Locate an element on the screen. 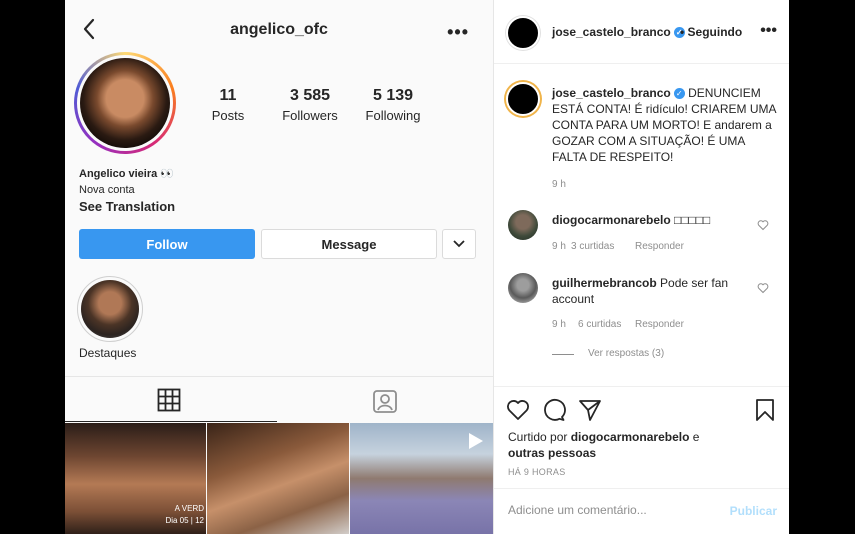 This screenshot has width=855, height=534. view-replies-link: Ver respostas (3) is located at coordinates (626, 353).